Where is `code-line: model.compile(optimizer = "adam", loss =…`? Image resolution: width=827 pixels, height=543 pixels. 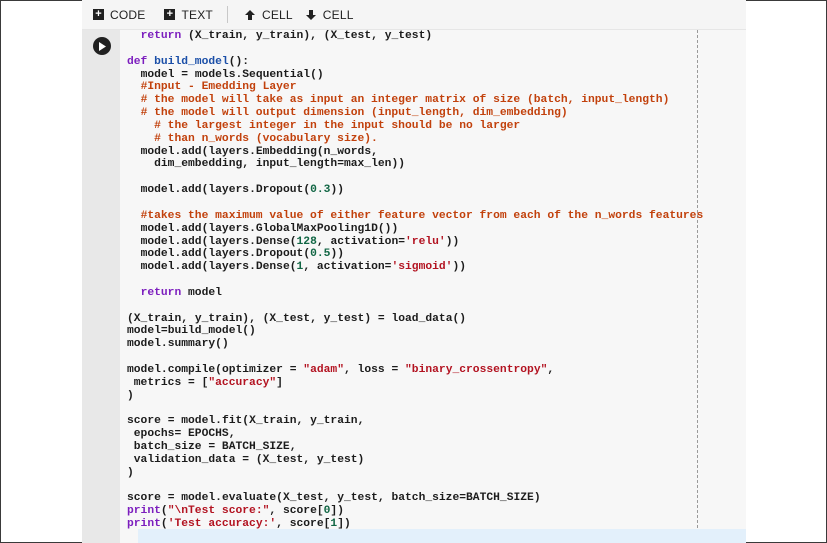
code-line: model.compile(optimizer = "adam", loss =… is located at coordinates (341, 369).